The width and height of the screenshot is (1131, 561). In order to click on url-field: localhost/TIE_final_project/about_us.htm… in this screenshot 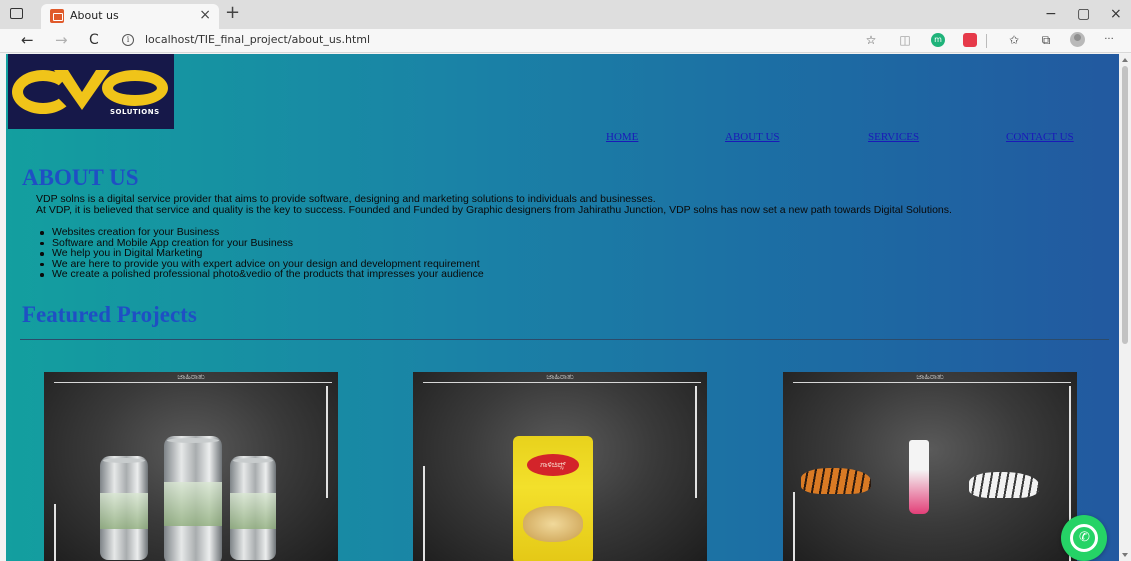, I will do `click(257, 39)`.